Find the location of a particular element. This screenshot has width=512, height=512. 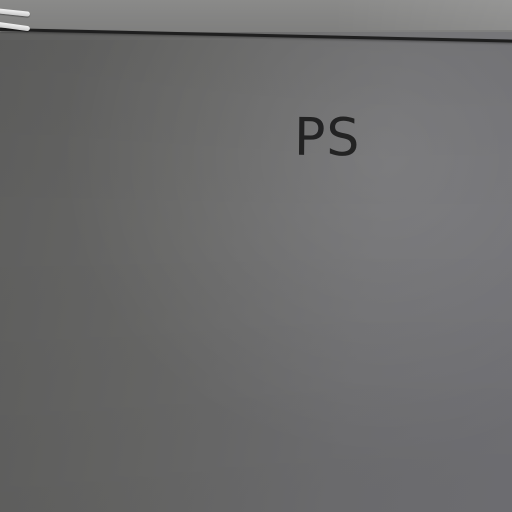

clip-bar-lower is located at coordinates (15, 26).